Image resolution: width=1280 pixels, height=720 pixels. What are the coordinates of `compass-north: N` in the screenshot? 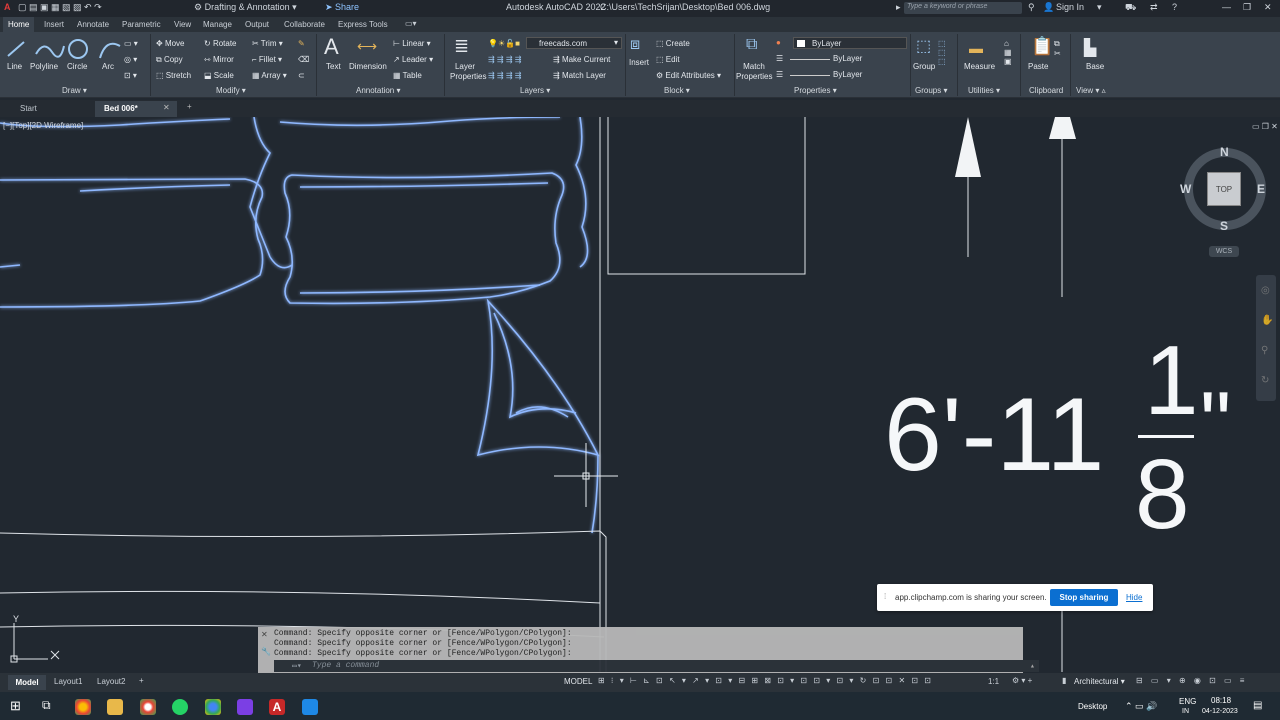 It's located at (1224, 152).